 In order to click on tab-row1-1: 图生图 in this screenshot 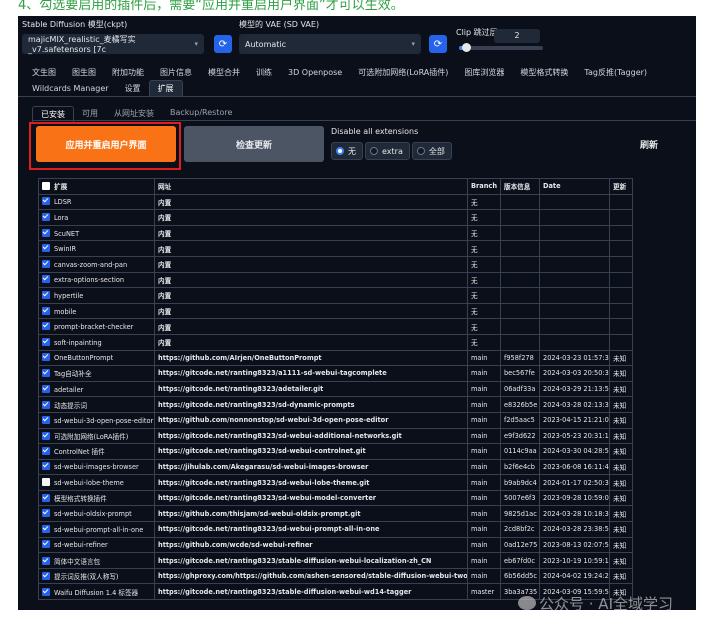, I will do `click(84, 72)`.